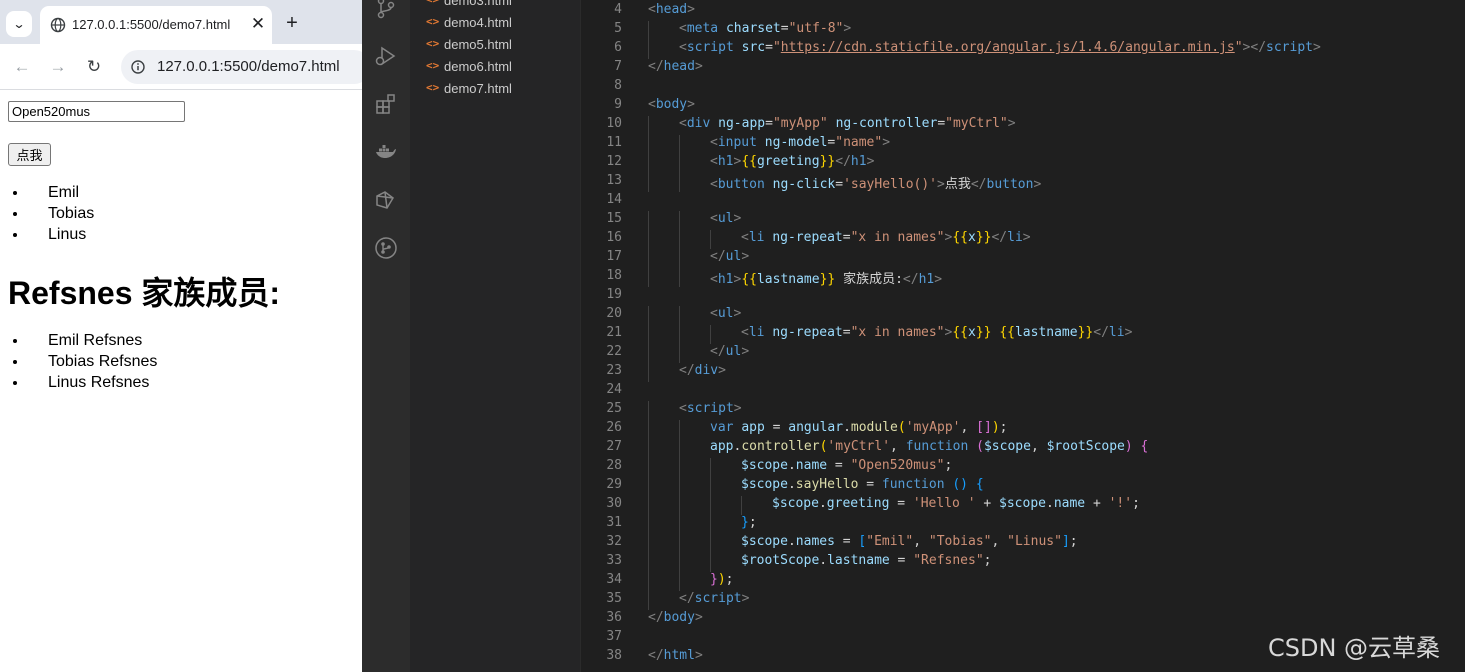 This screenshot has height=672, width=1465. Describe the element at coordinates (791, 484) in the screenshot. I see `code-token: .` at that location.